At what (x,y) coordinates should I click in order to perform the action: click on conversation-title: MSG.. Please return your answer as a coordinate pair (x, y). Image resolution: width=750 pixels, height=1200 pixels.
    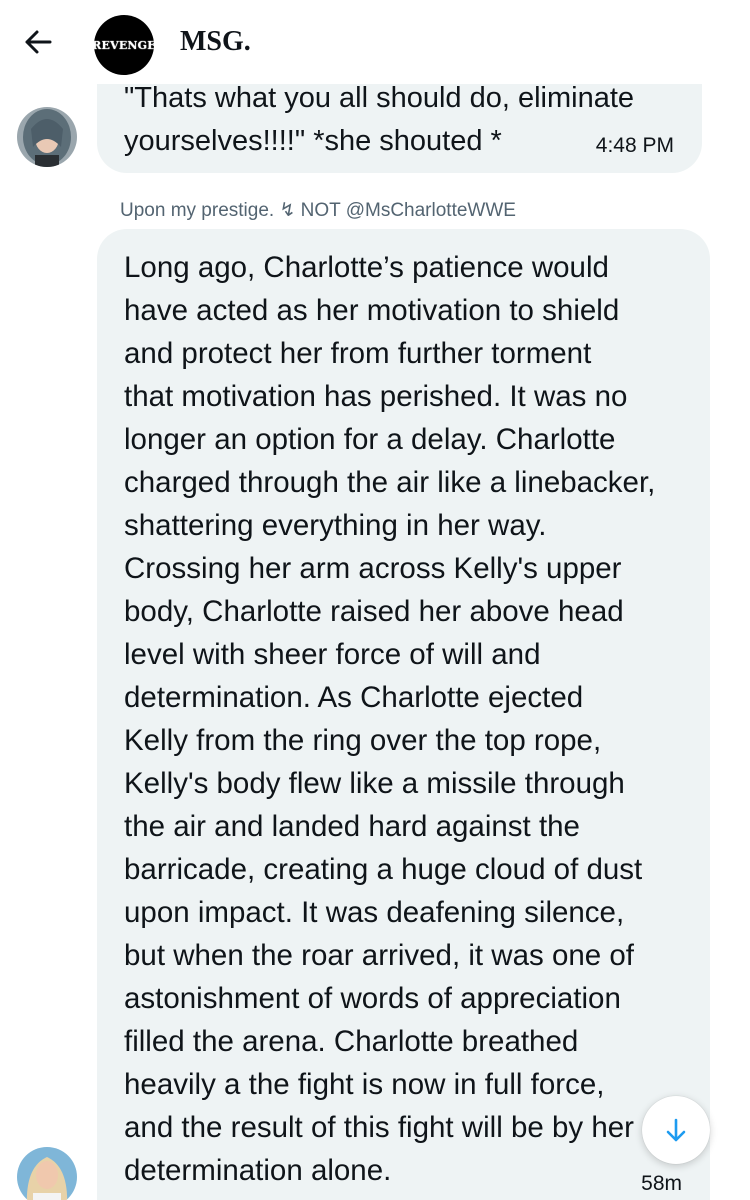
    Looking at the image, I should click on (215, 42).